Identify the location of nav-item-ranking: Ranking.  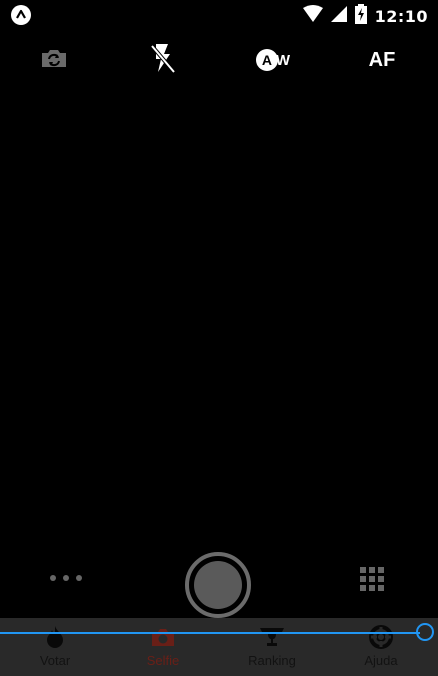
(272, 647).